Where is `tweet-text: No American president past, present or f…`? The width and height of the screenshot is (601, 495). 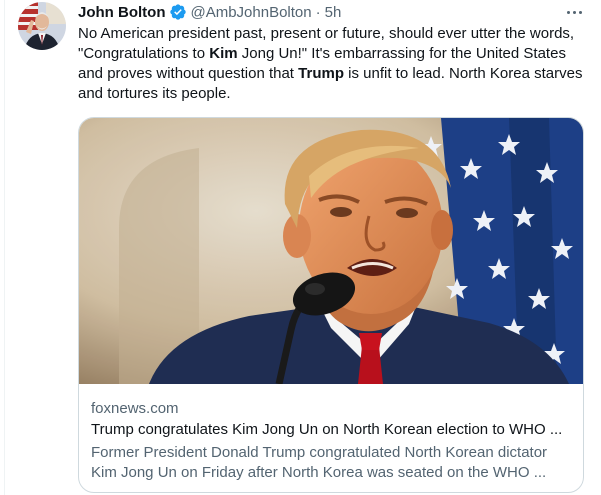
tweet-text: No American president past, present or f… is located at coordinates (333, 64).